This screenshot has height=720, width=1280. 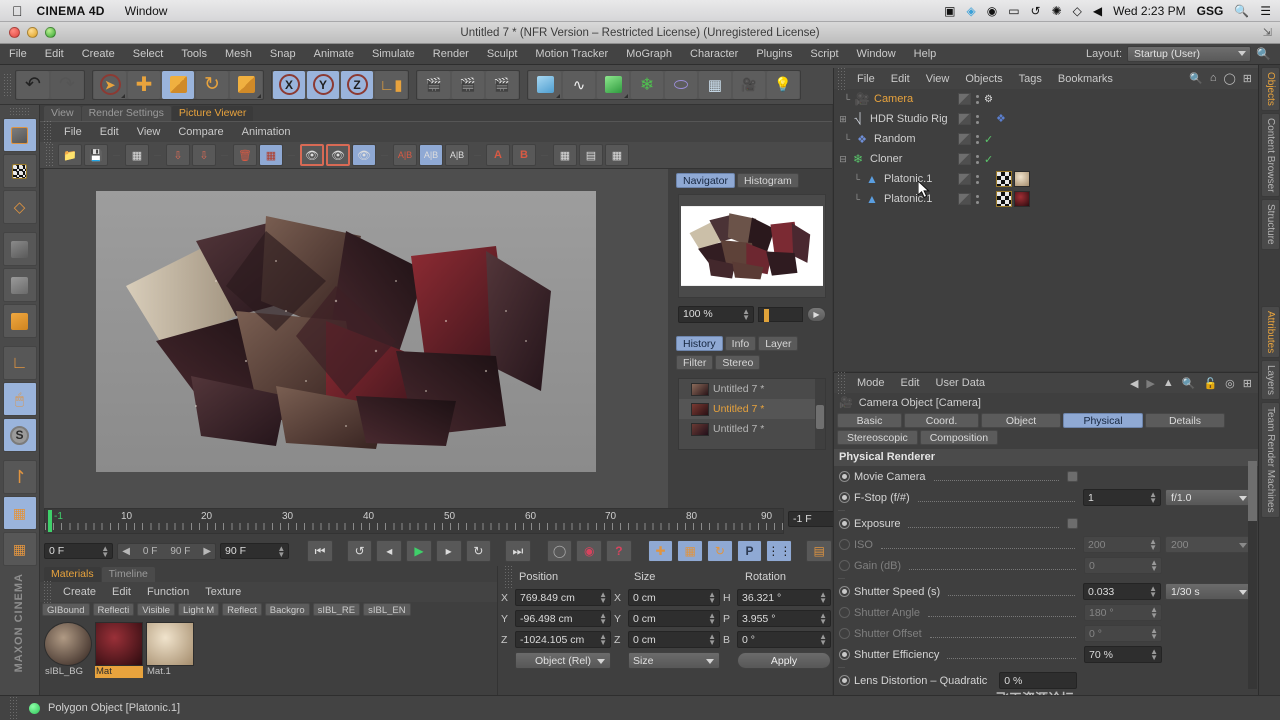 I want to click on filter-chip: Visible, so click(x=156, y=609).